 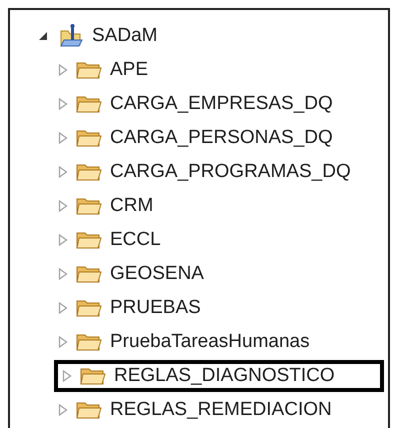 What do you see at coordinates (221, 104) in the screenshot?
I see `tree-item-label: CARGA_EMPRESAS_DQ` at bounding box center [221, 104].